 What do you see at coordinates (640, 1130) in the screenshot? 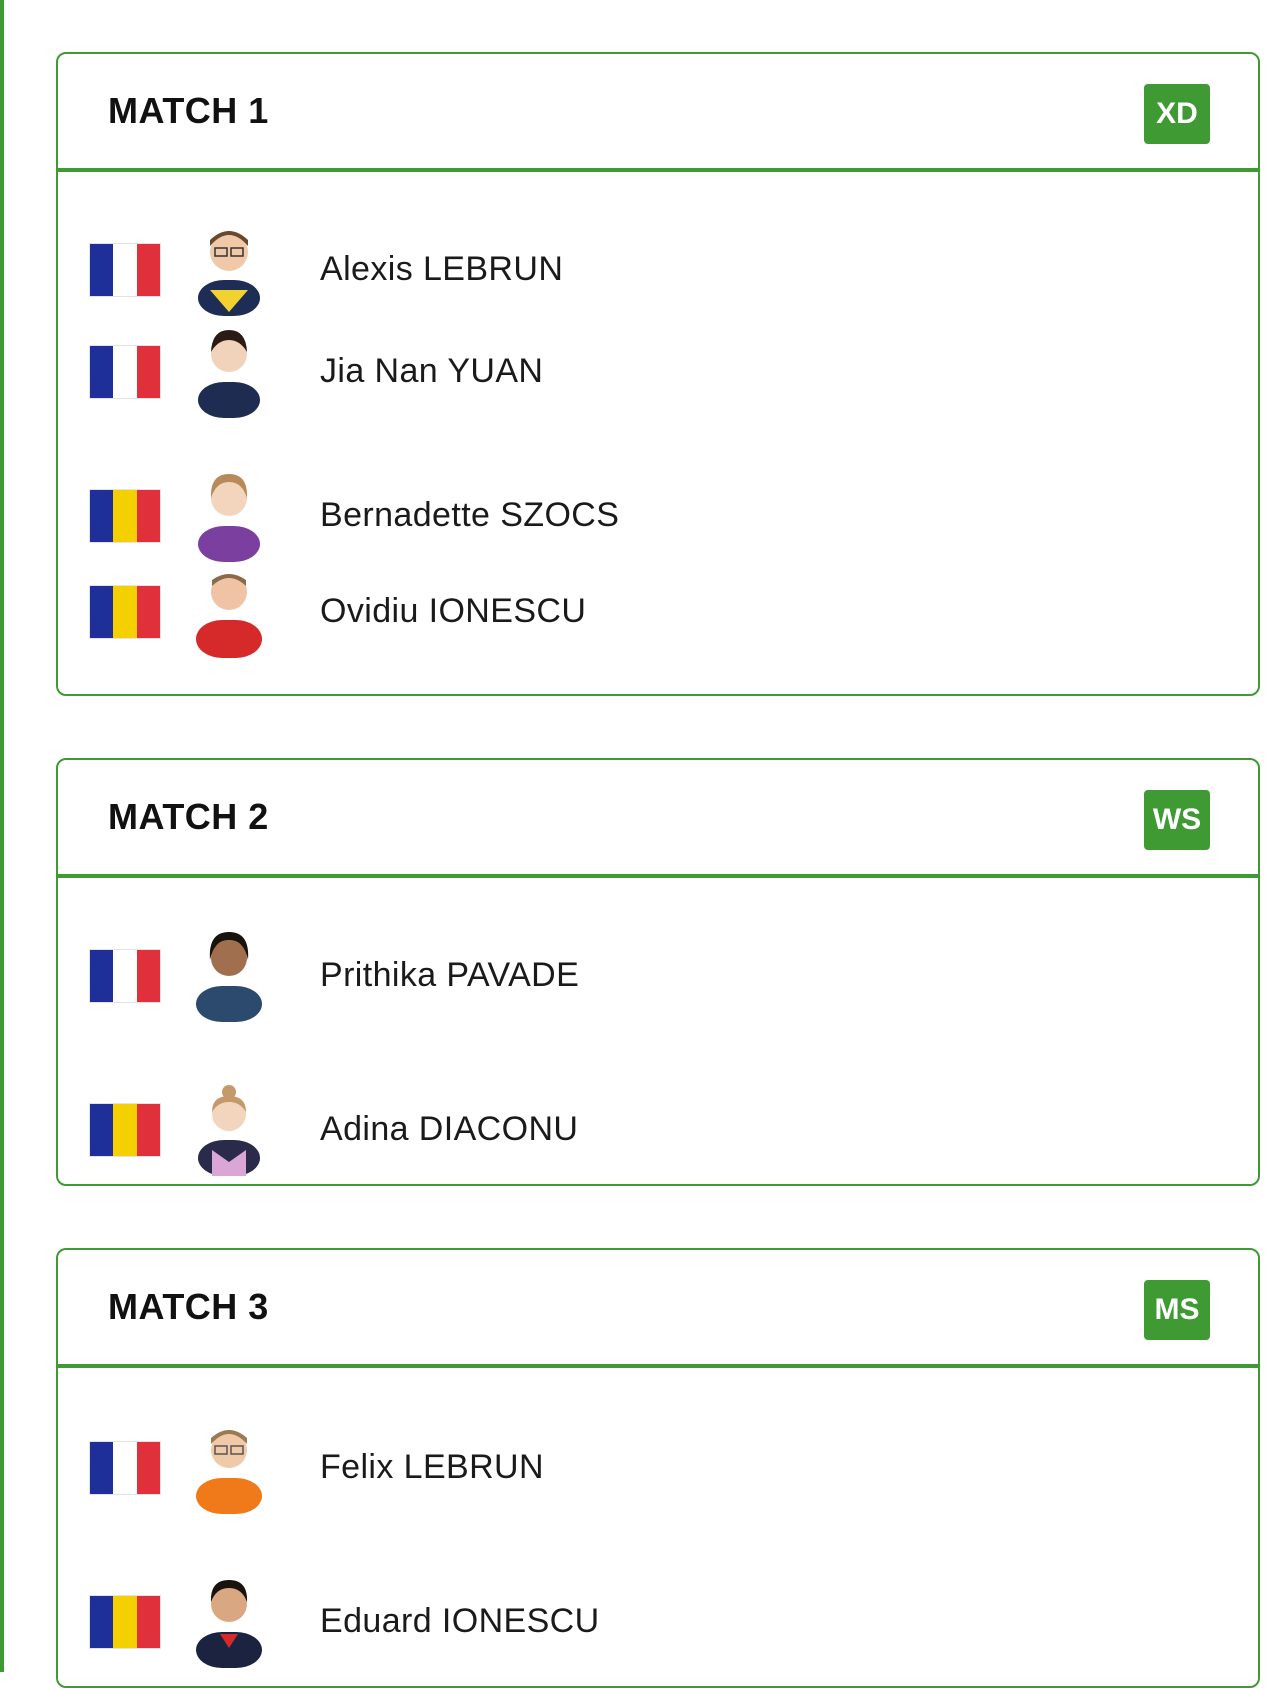
I see `player-row: Adina DIACONU` at bounding box center [640, 1130].